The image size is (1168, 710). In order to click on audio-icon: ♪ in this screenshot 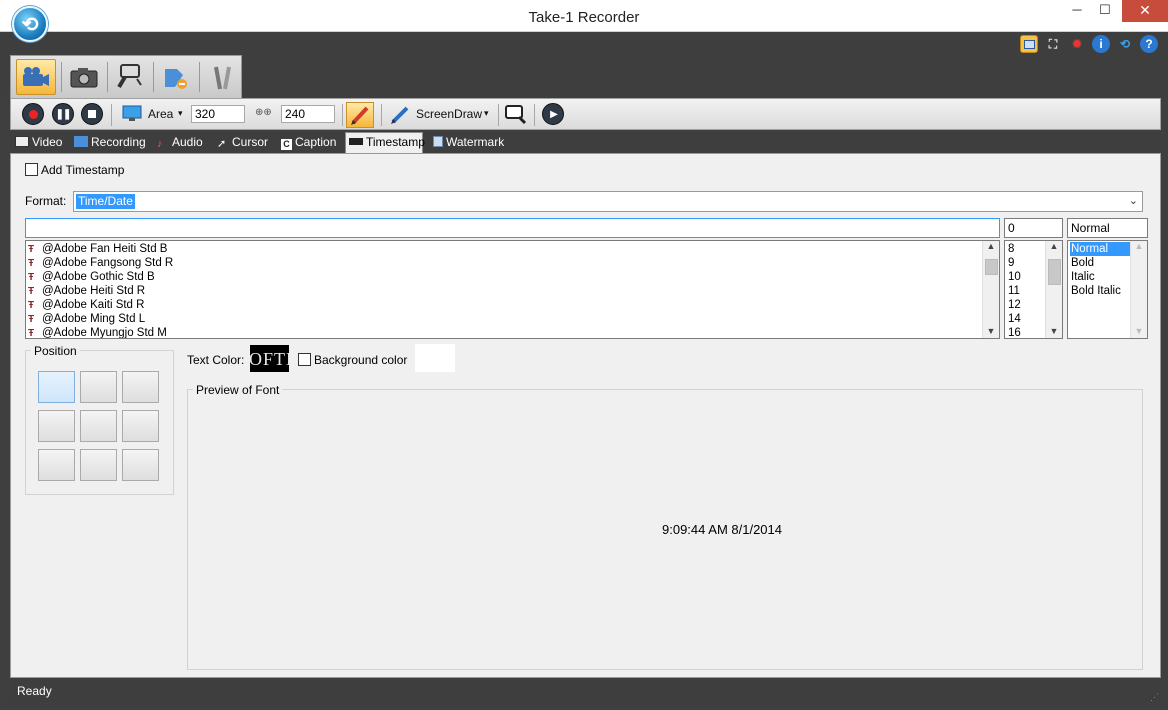, I will do `click(160, 144)`.